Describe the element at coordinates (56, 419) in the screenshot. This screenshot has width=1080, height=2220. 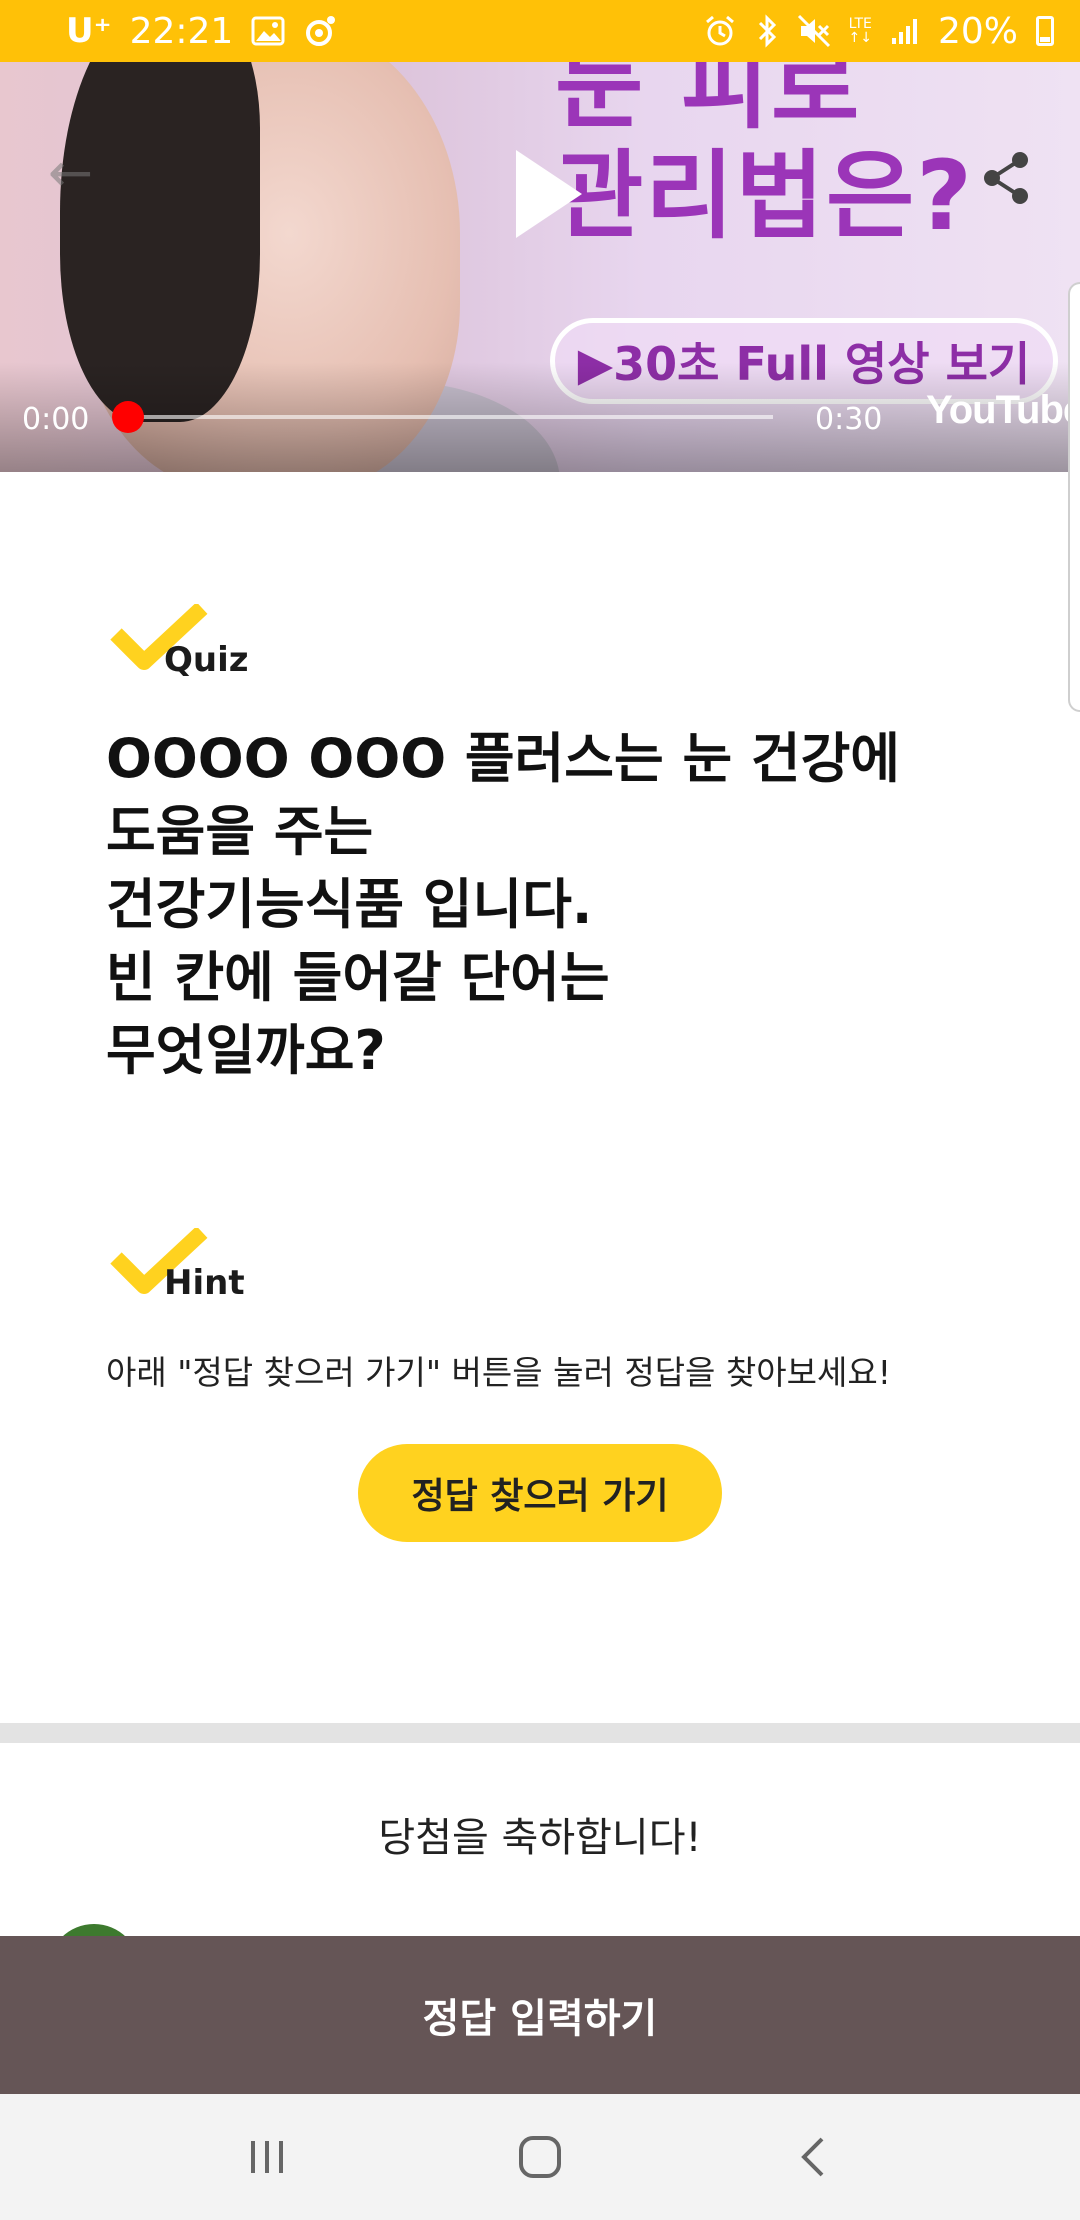
I see `current-time: 0:00` at that location.